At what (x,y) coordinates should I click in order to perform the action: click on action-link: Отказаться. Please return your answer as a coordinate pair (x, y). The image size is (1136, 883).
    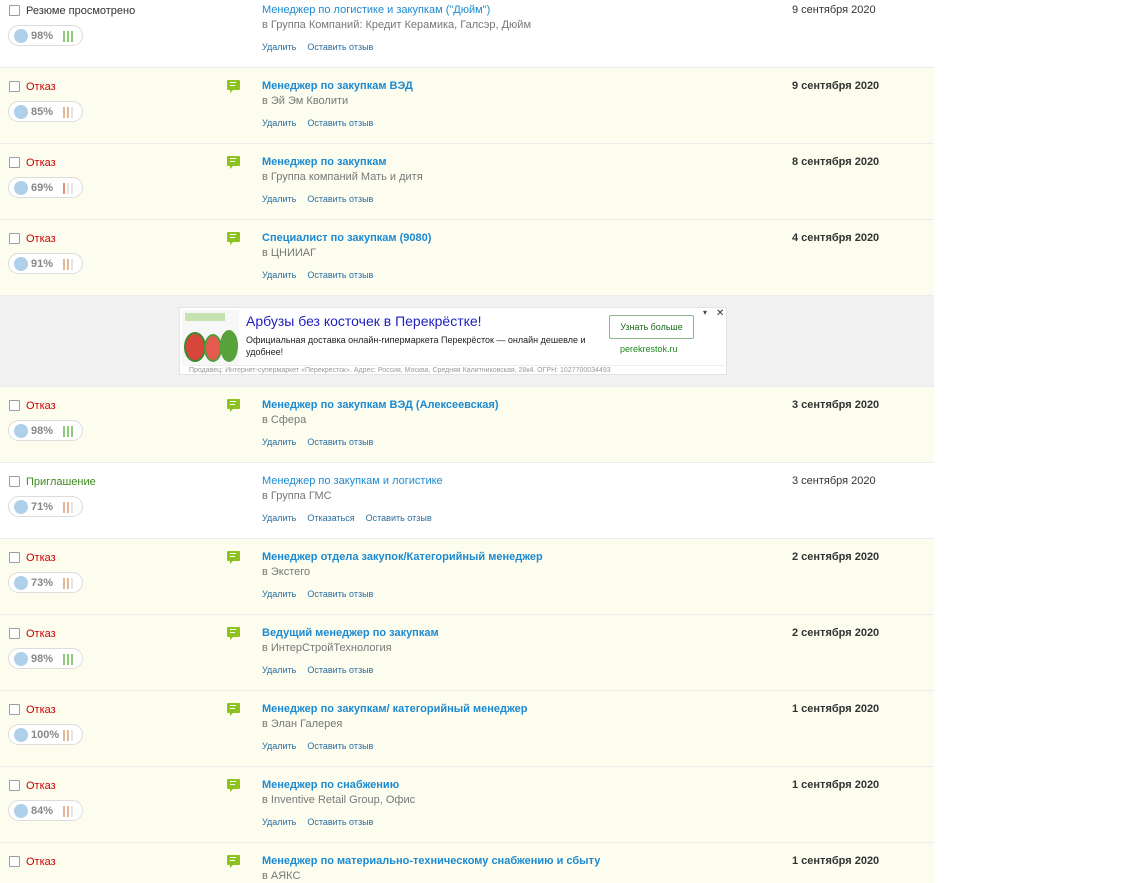
    Looking at the image, I should click on (330, 518).